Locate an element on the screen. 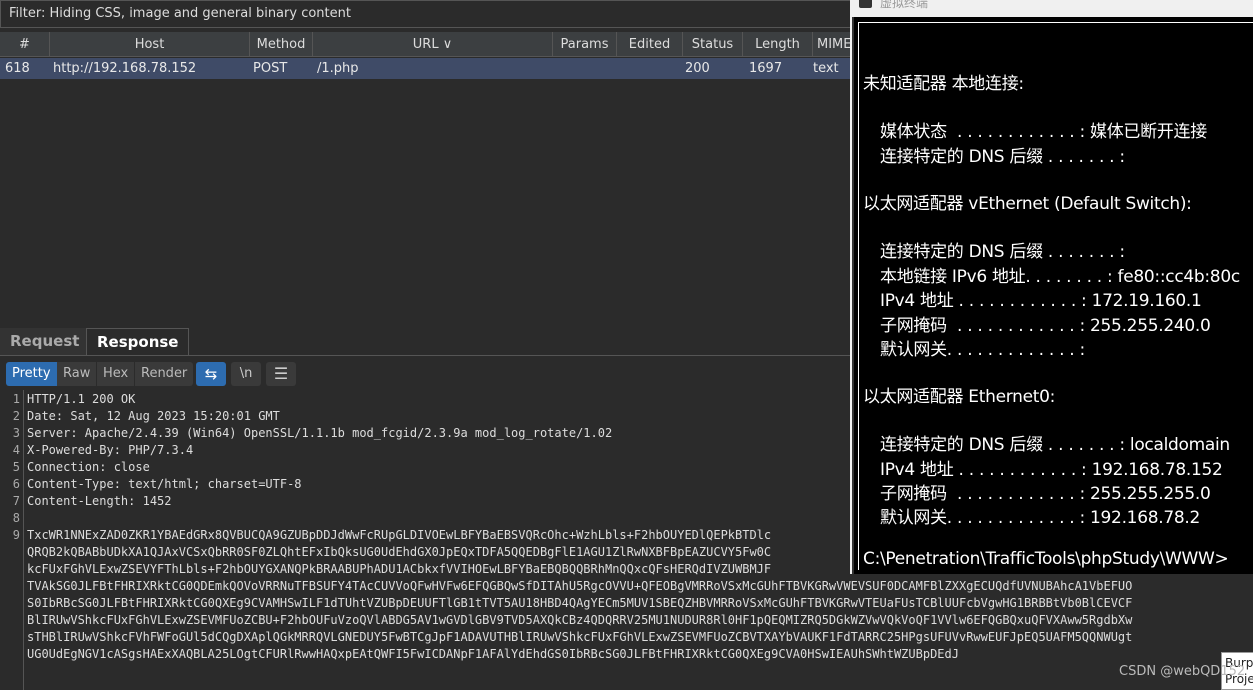 This screenshot has height=690, width=1253. pretty-button: Pretty is located at coordinates (31, 374).